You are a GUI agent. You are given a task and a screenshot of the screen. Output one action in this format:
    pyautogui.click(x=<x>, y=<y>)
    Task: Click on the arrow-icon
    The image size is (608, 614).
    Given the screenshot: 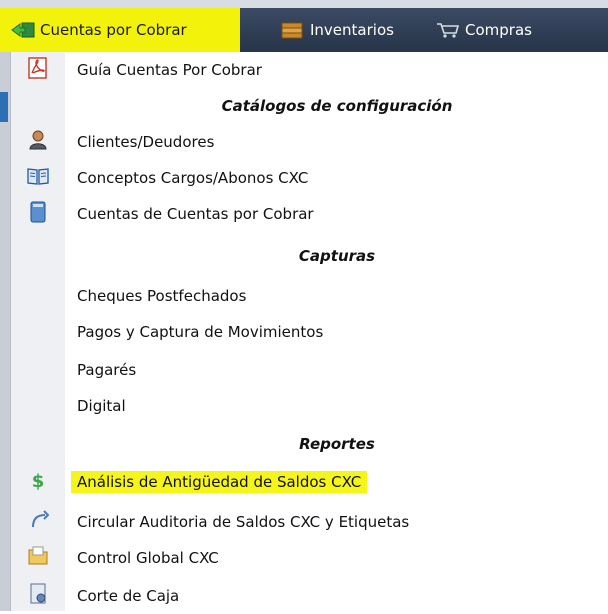 What is the action you would take?
    pyautogui.click(x=38, y=522)
    